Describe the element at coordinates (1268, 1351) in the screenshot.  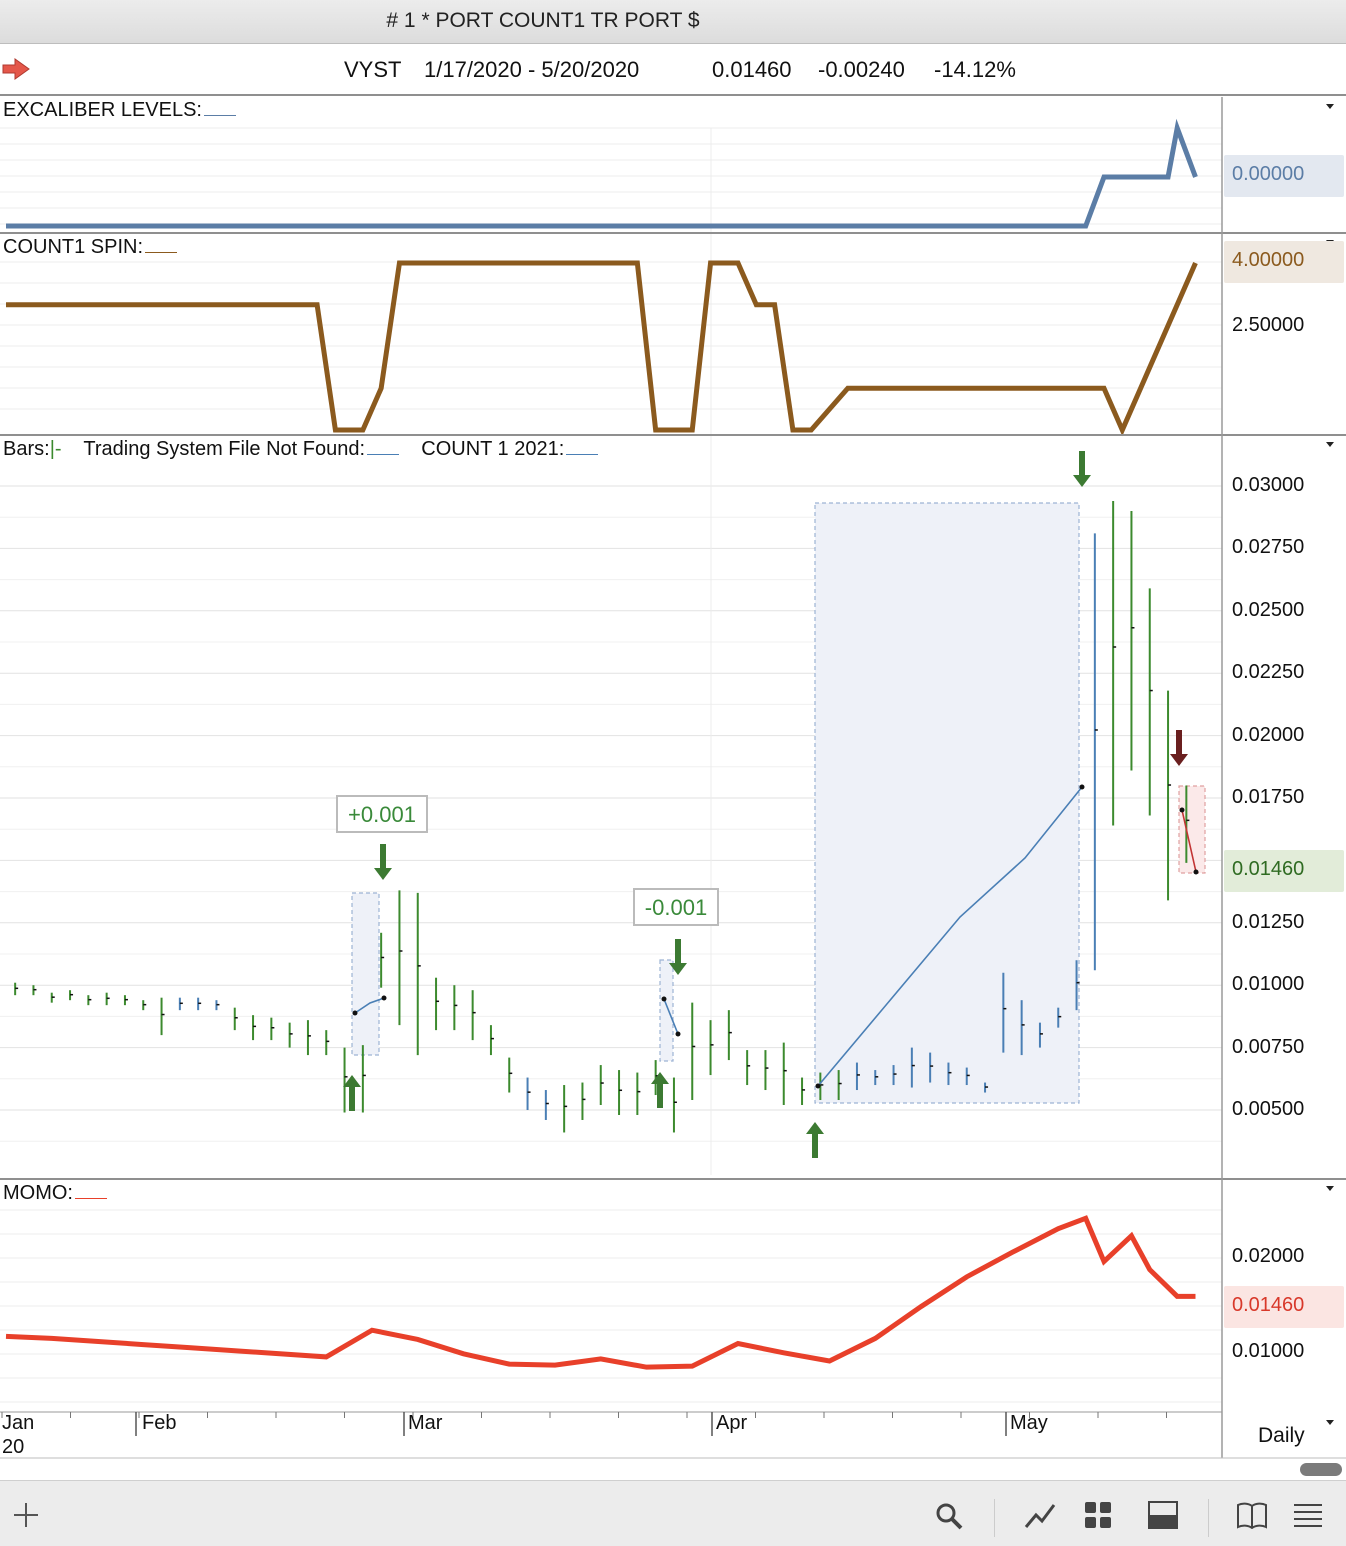
I see `momo-tick-label: 0.01000` at that location.